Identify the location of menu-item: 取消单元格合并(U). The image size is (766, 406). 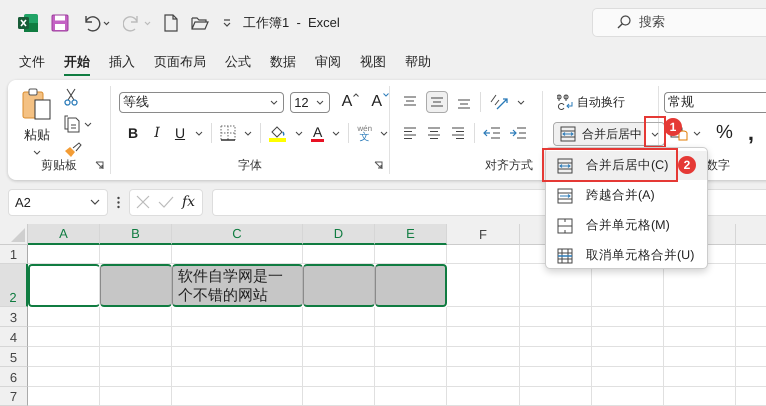
(626, 255).